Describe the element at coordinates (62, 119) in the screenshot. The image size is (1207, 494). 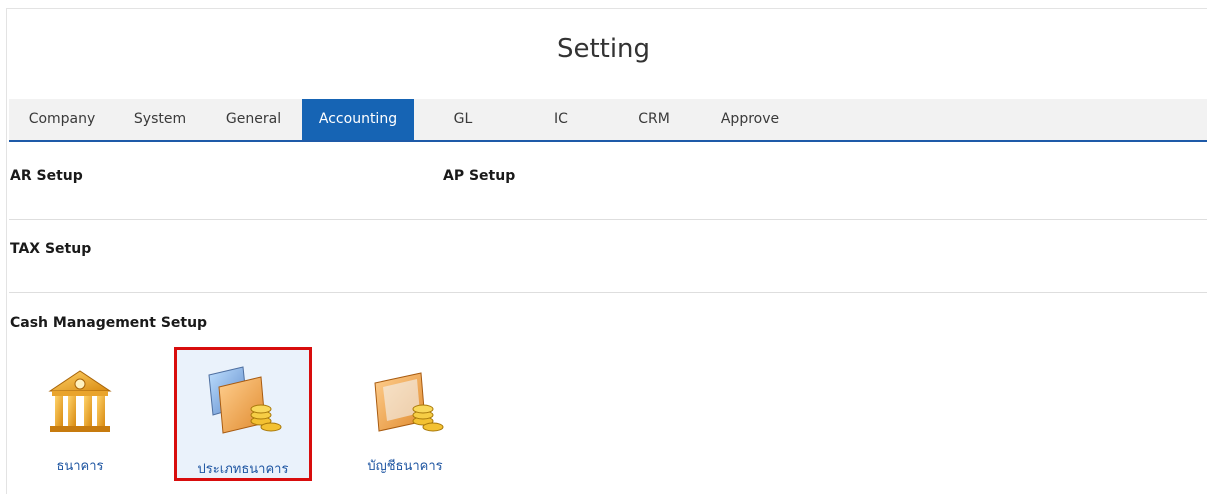
I see `tab-company: Company` at that location.